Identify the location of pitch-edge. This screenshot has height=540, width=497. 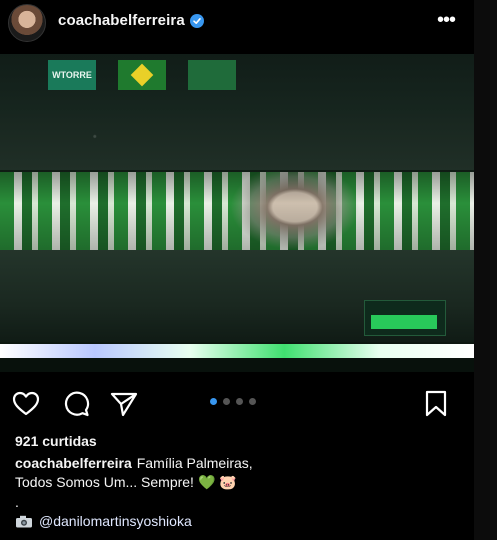
(237, 365).